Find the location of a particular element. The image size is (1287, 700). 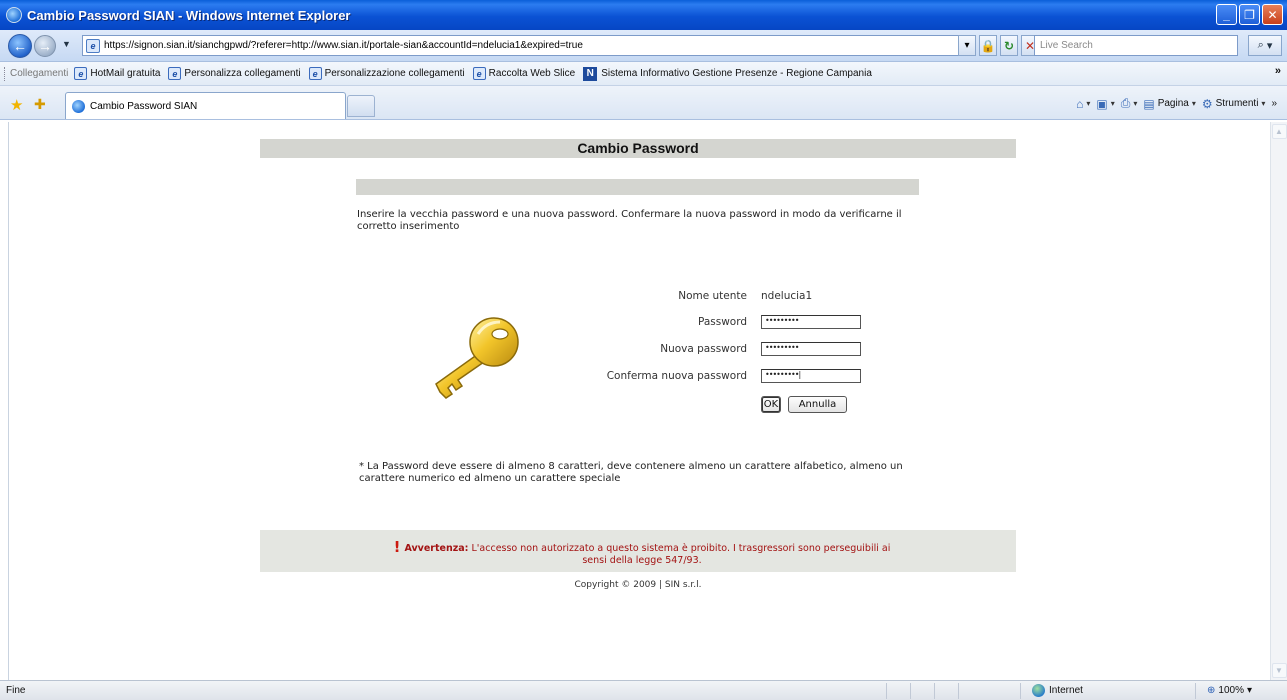

password-label: Password is located at coordinates (722, 322).